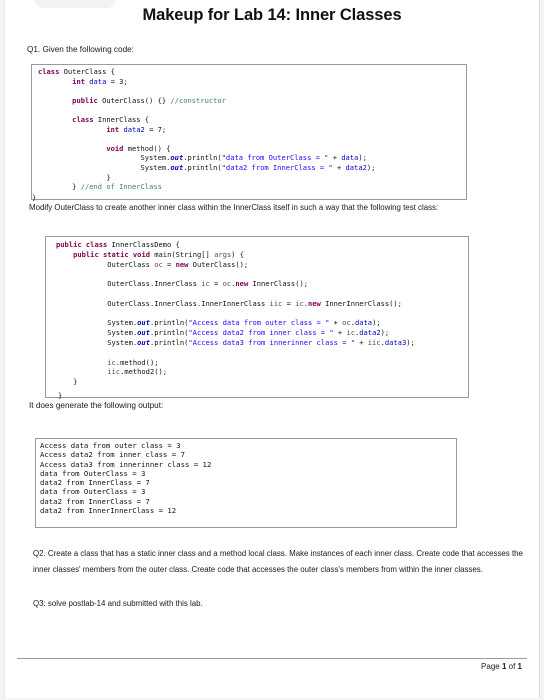 The image size is (544, 700). What do you see at coordinates (110, 445) in the screenshot?
I see `output-line: Access data from outer class = 3` at bounding box center [110, 445].